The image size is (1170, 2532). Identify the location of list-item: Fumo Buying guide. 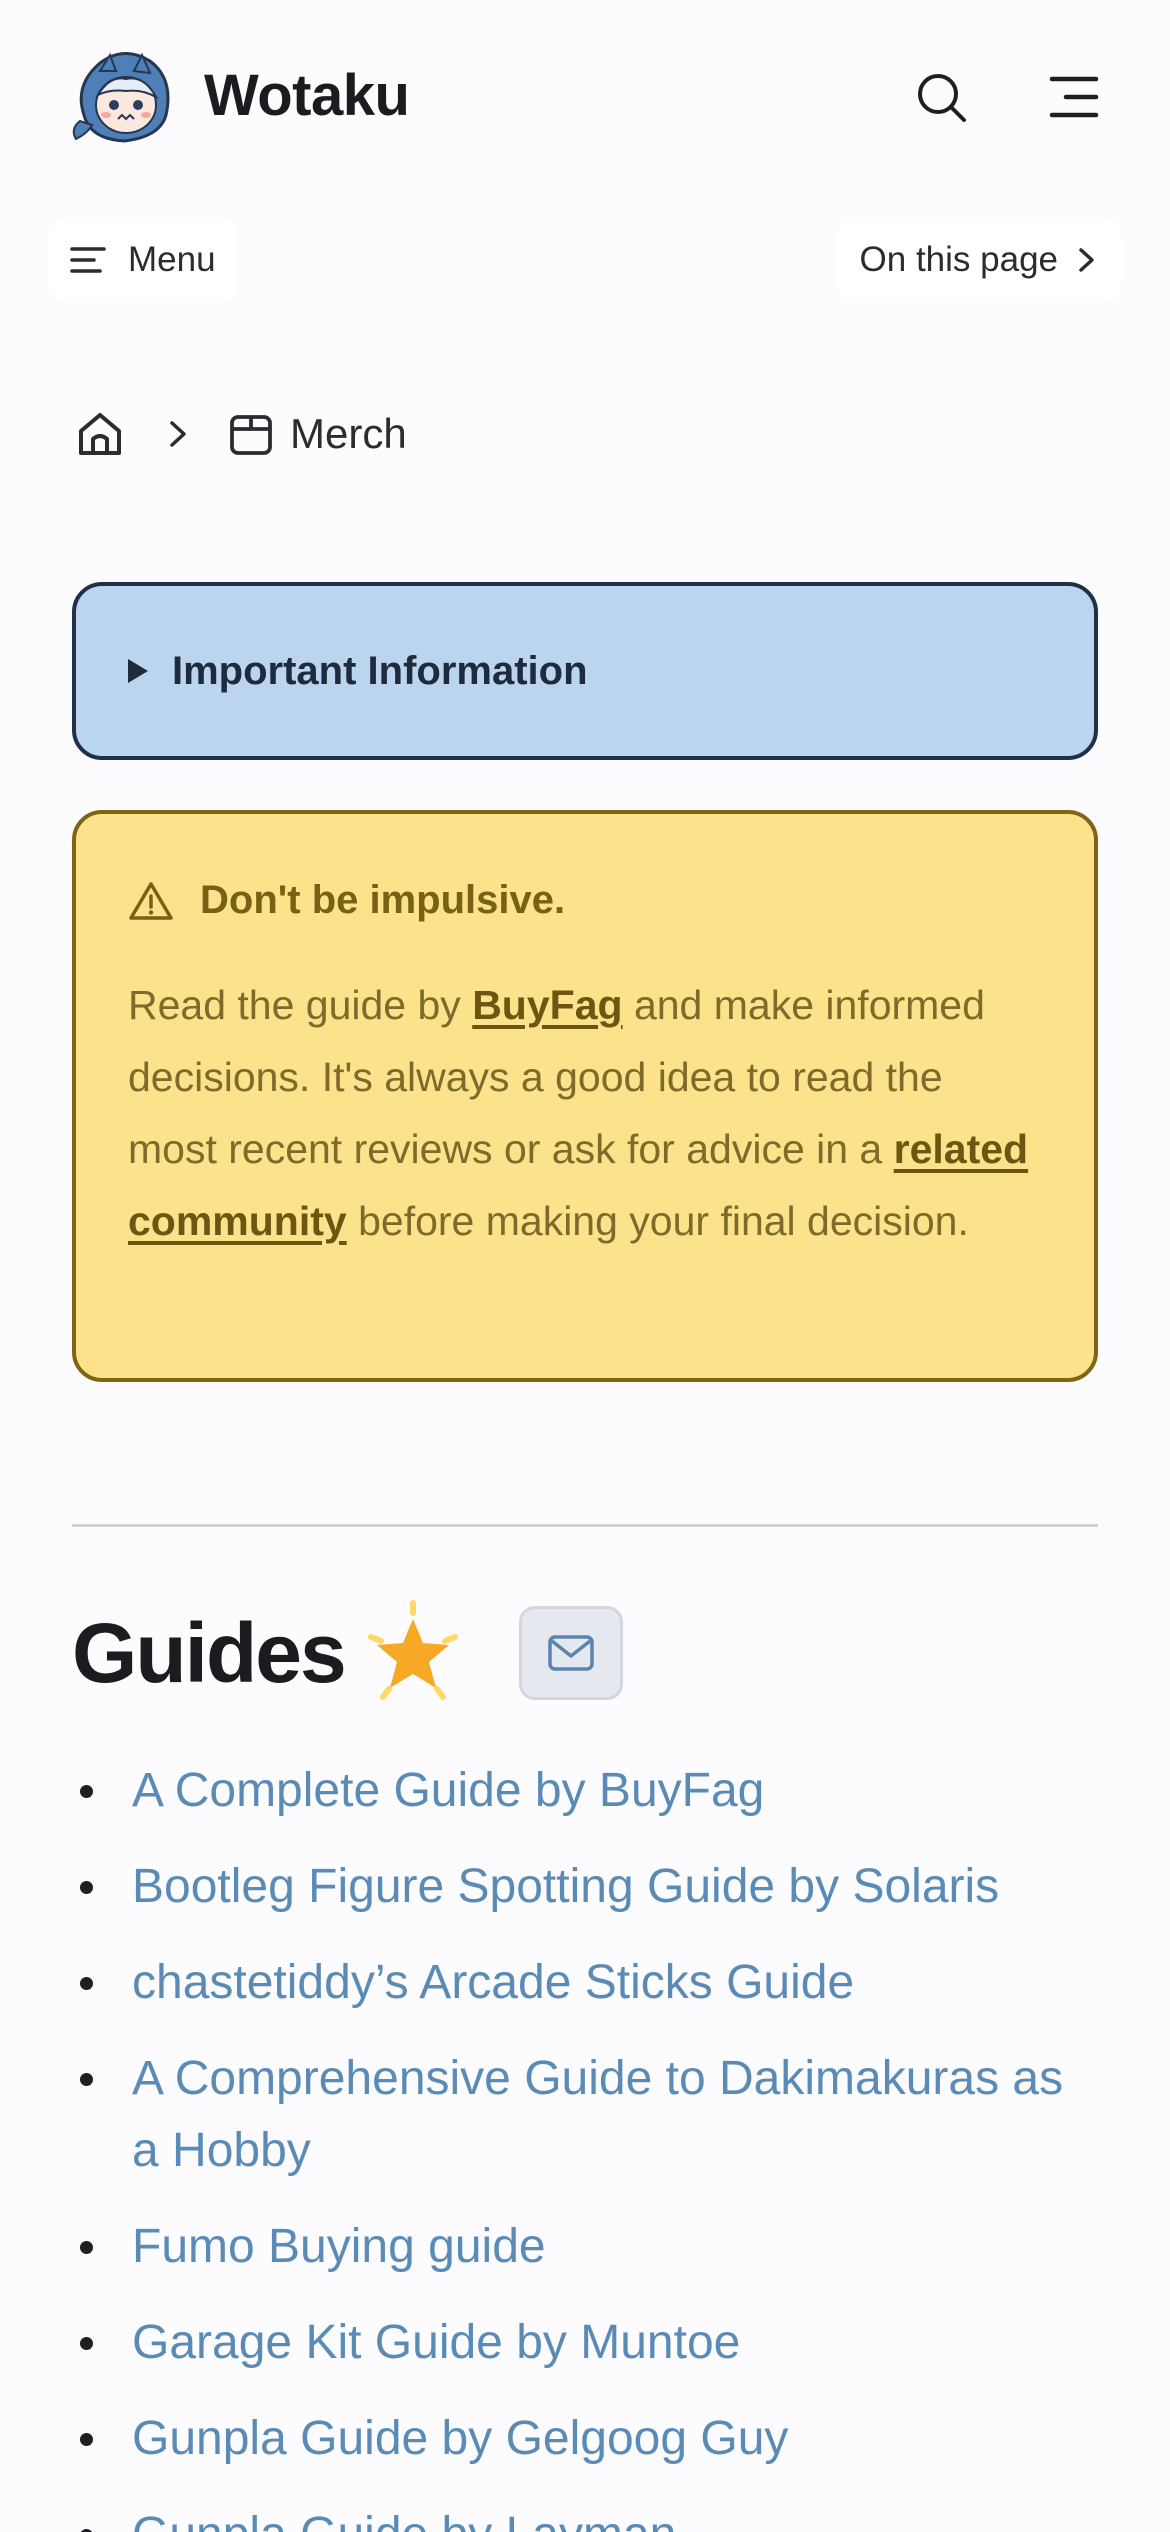
(585, 2247).